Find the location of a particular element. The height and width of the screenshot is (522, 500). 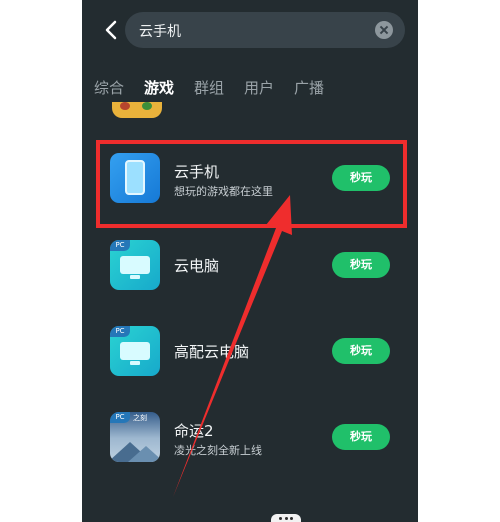

result-name: 命运2 is located at coordinates (194, 431).